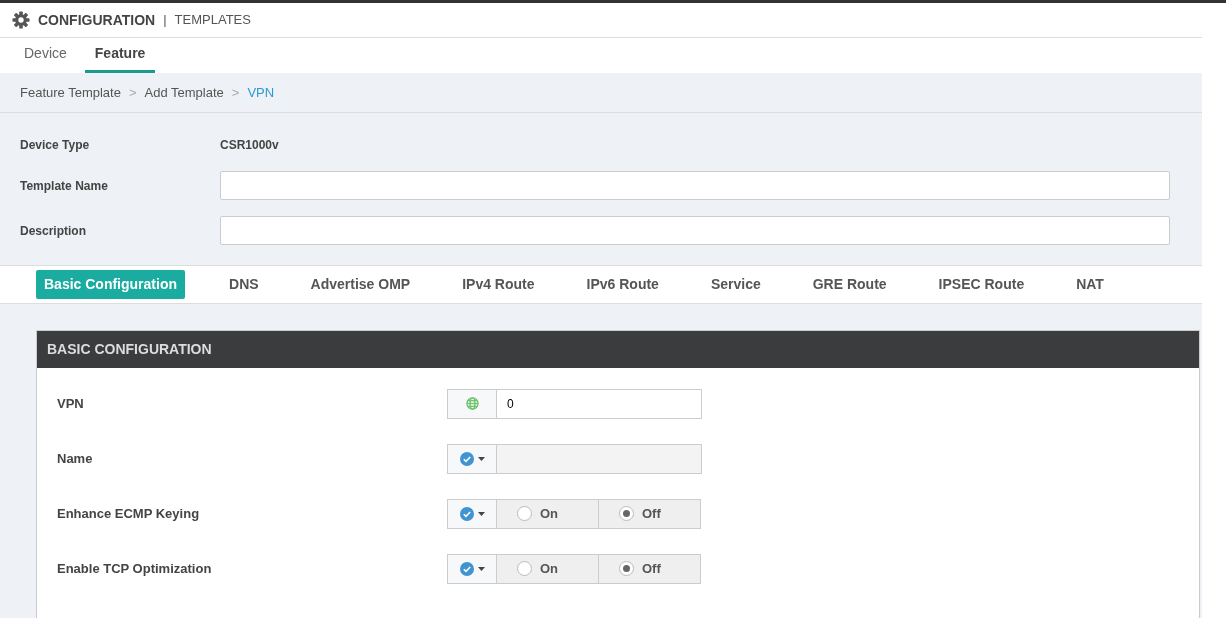 The height and width of the screenshot is (625, 1226). What do you see at coordinates (250, 145) in the screenshot?
I see `device-type-value: CSR1000v` at bounding box center [250, 145].